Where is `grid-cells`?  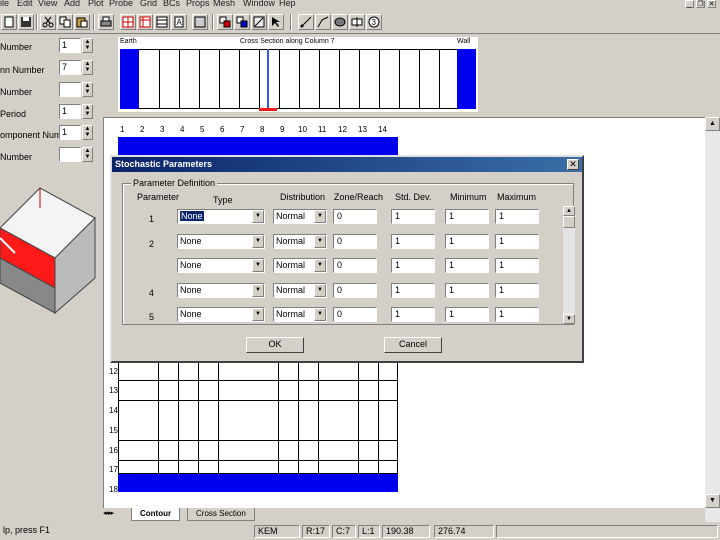 grid-cells is located at coordinates (258, 424).